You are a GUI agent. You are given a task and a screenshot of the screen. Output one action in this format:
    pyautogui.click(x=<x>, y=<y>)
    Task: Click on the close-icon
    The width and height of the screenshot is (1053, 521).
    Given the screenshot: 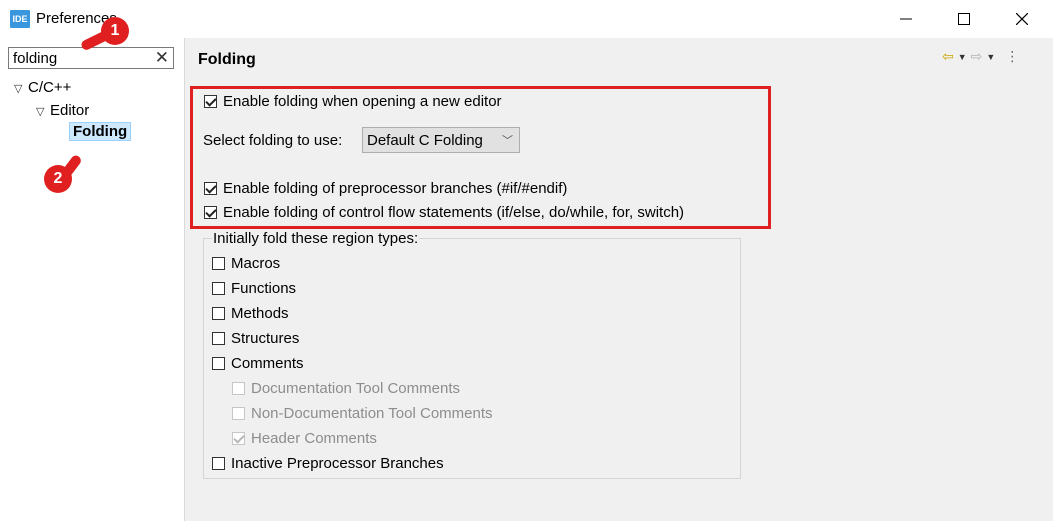 What is the action you would take?
    pyautogui.click(x=1022, y=19)
    